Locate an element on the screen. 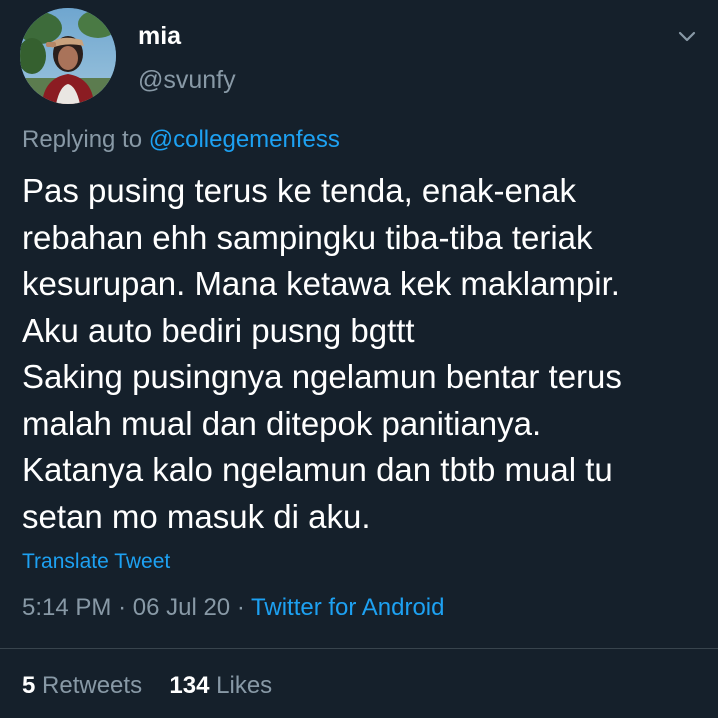 The height and width of the screenshot is (718, 718). tweet-stats: 5 Retweets 134 Likes is located at coordinates (147, 686).